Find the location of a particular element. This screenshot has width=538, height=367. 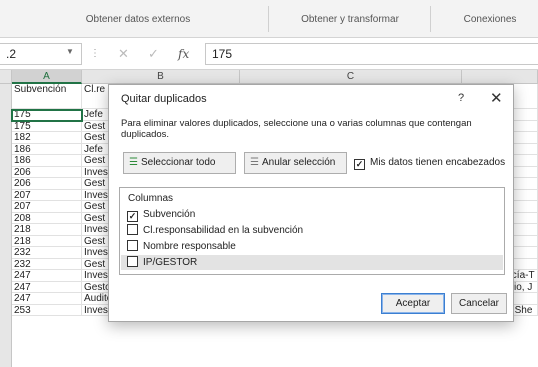

cancel-x-icon: ✕ is located at coordinates (123, 54).